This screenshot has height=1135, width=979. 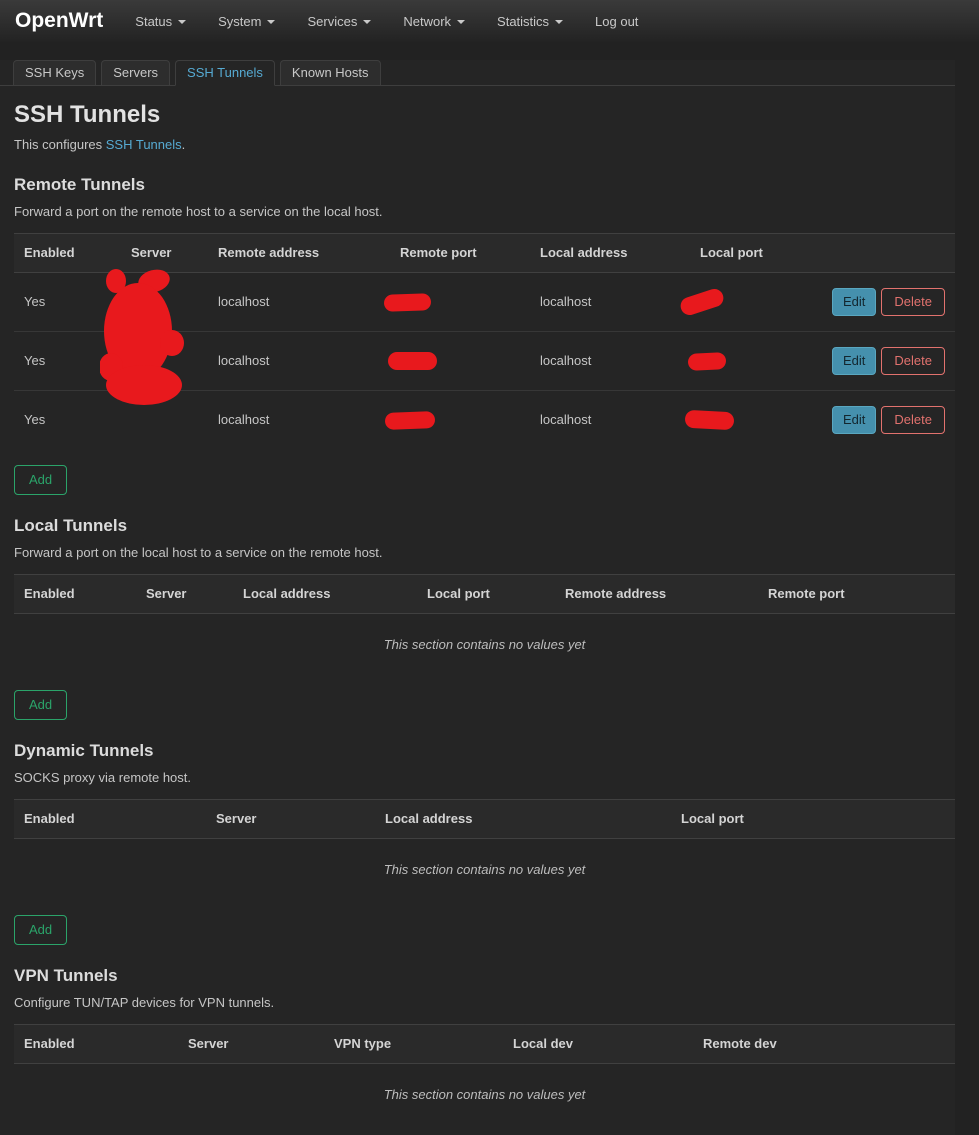 What do you see at coordinates (598, 1044) in the screenshot?
I see `col-local-dev: Local dev` at bounding box center [598, 1044].